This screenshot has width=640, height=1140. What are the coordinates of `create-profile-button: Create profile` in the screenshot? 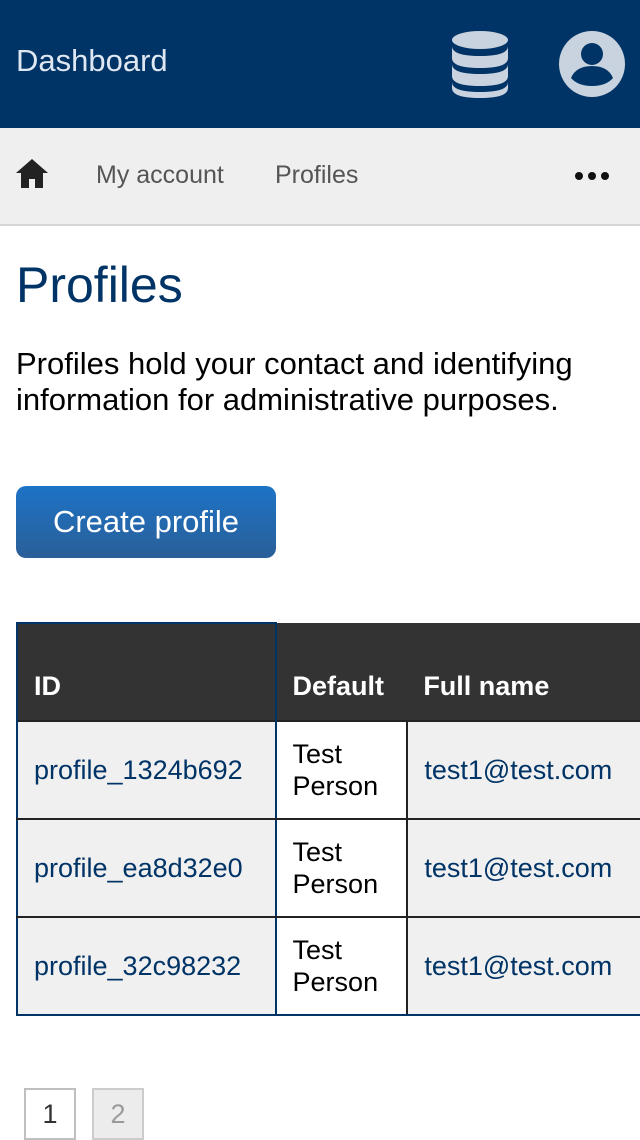 It's located at (146, 522).